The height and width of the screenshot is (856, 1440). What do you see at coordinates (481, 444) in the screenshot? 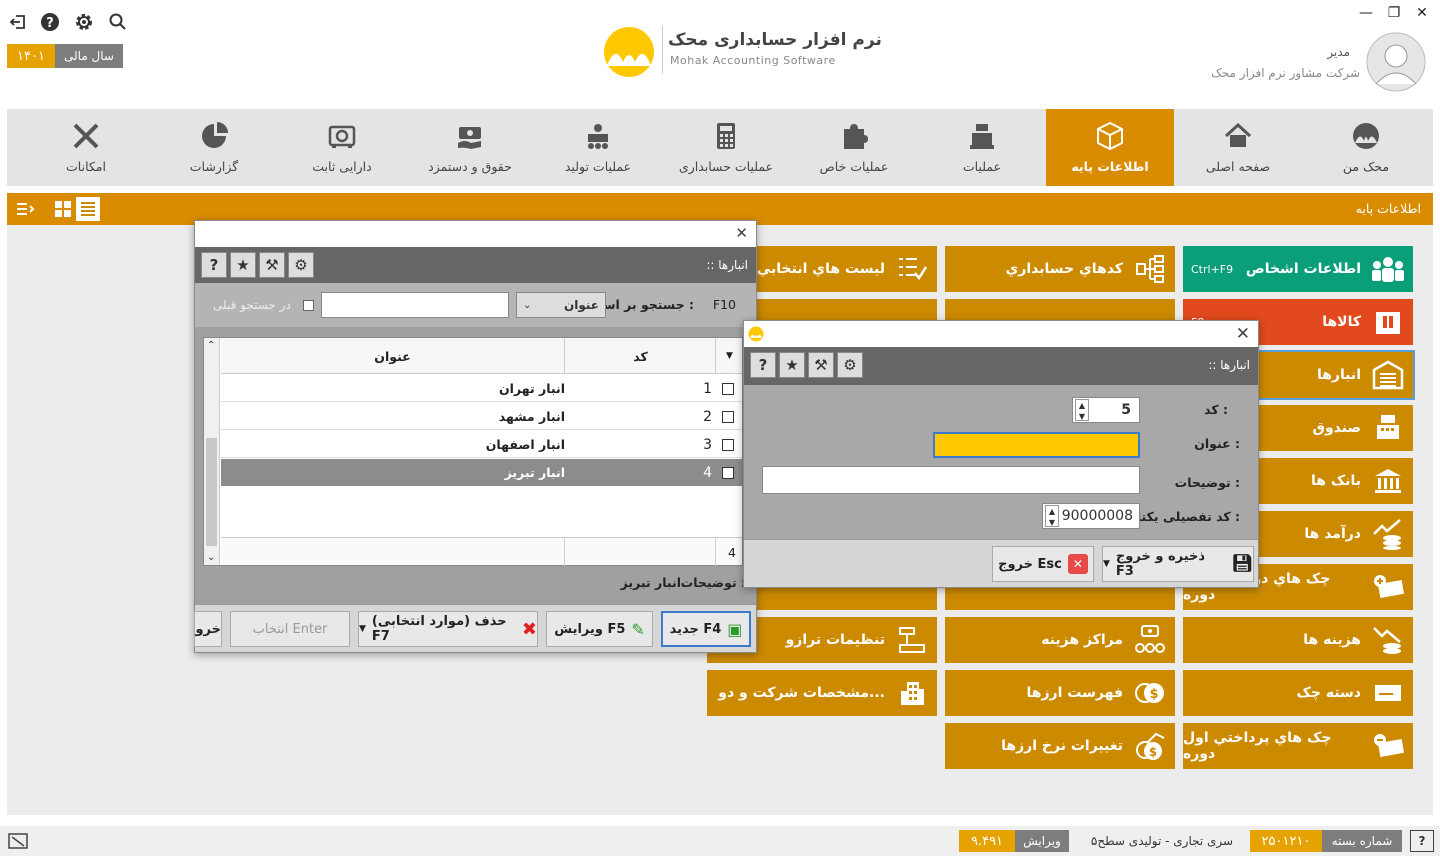
I see `table-row: انبار اصفهان 3` at bounding box center [481, 444].